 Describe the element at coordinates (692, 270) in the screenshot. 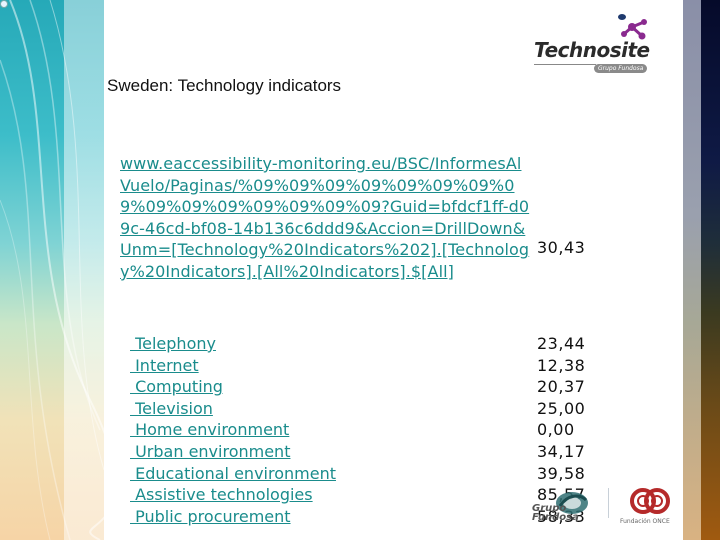

I see `right-gray-bar` at that location.